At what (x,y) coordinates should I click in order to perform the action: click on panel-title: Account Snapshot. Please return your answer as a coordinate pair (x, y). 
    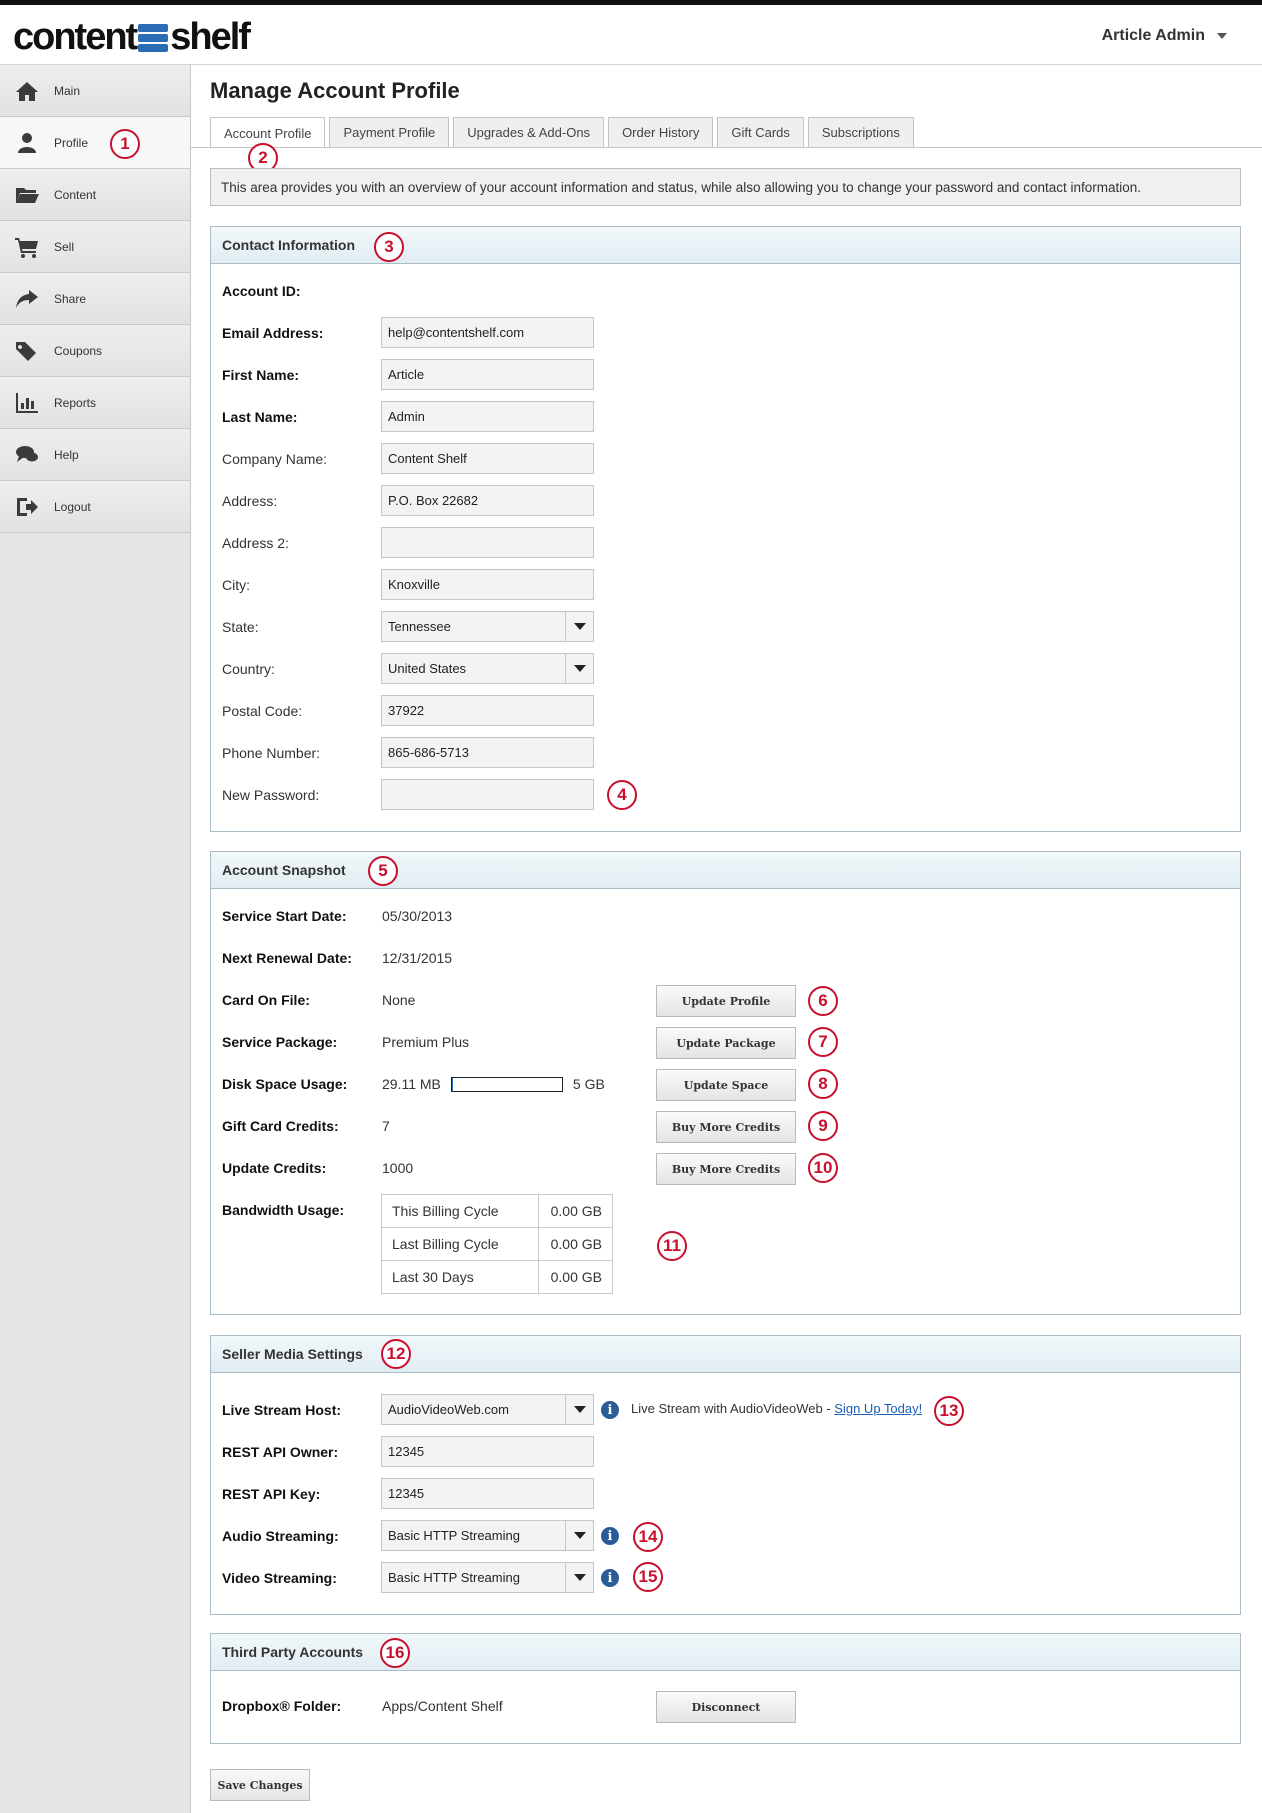
    Looking at the image, I should click on (725, 870).